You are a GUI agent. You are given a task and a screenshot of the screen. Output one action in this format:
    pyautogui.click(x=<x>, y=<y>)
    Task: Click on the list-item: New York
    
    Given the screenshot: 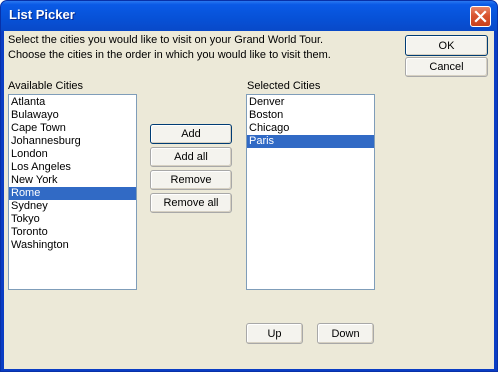 What is the action you would take?
    pyautogui.click(x=72, y=180)
    